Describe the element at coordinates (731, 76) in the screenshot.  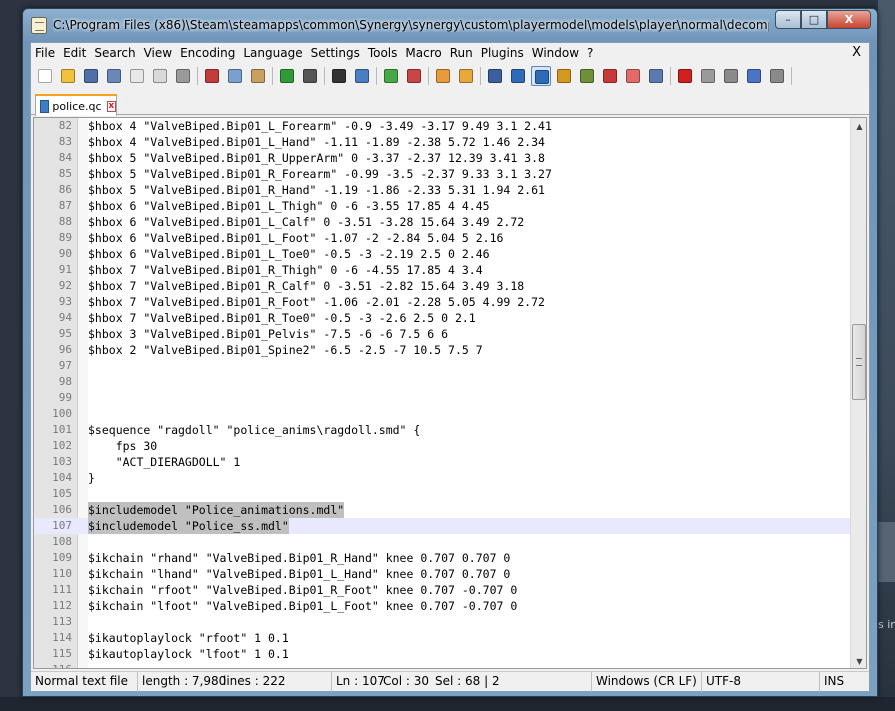
I see `playback-macro-button` at that location.